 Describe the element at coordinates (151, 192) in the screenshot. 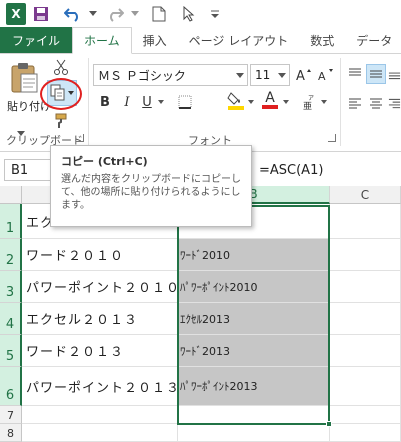

I see `tooltip-body: 選んだ内容をクリップボードにコピーして、他の場所に貼り付けられるようにします。` at that location.